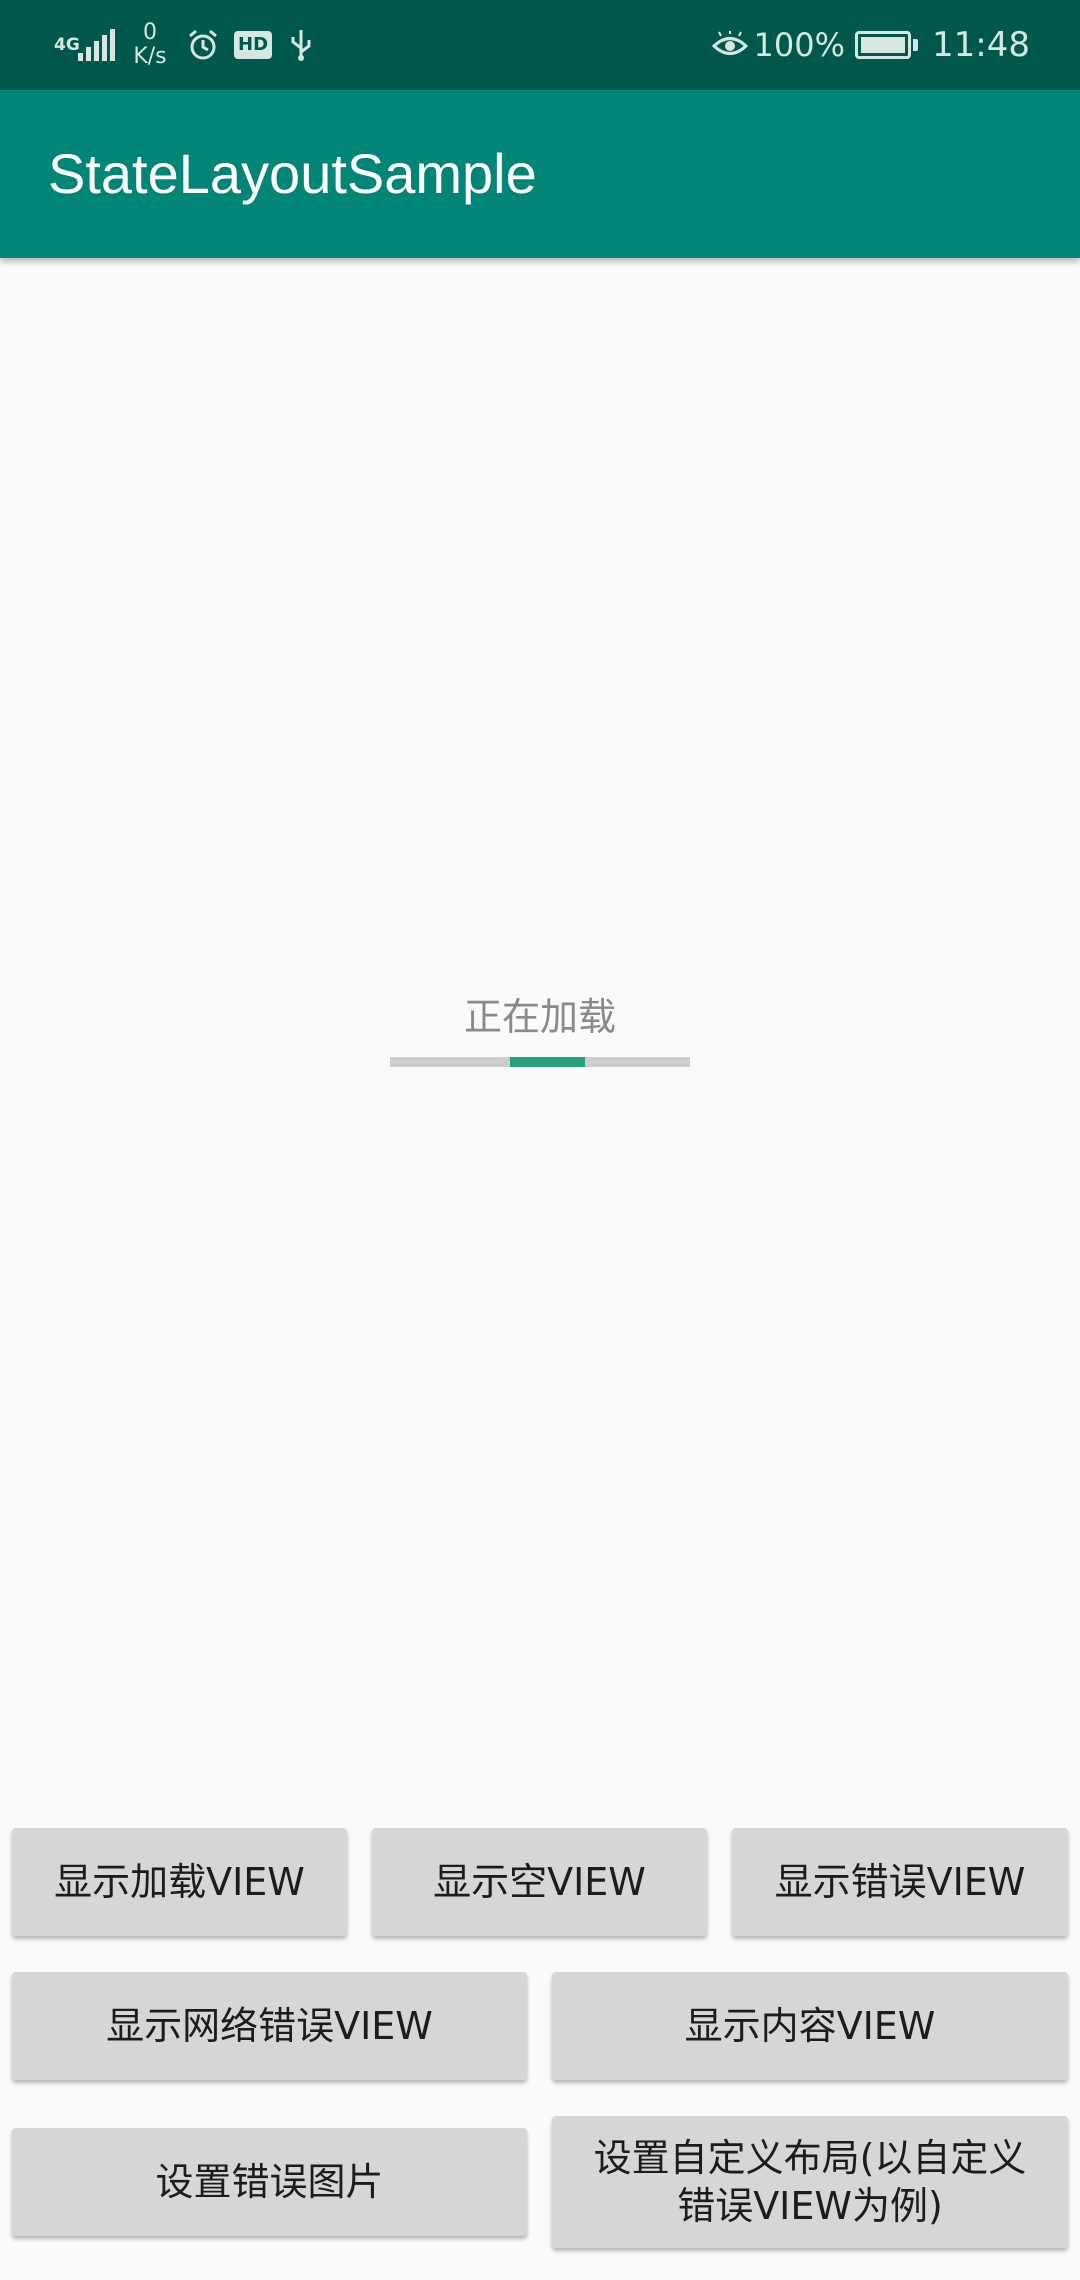 The width and height of the screenshot is (1080, 2280). Describe the element at coordinates (799, 45) in the screenshot. I see `battery-percent: 100%` at that location.